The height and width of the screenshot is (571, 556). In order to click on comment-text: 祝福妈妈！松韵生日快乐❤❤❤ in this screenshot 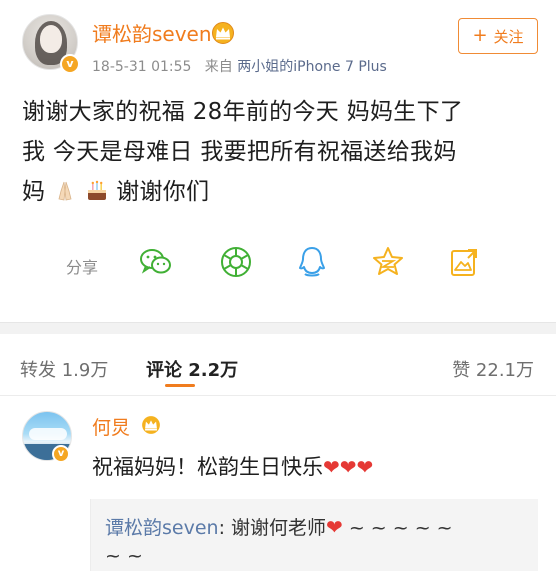, I will do `click(232, 466)`.